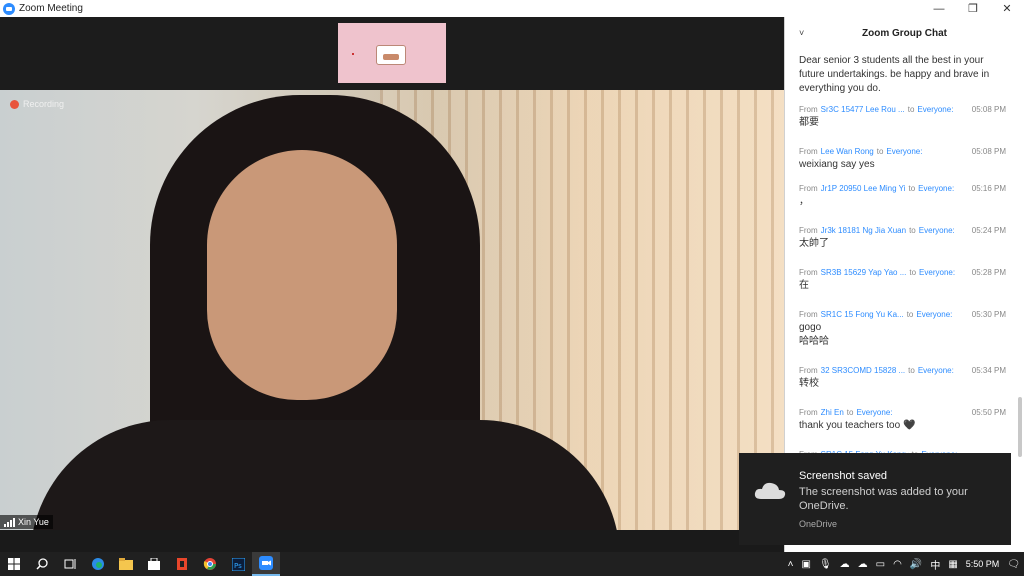 This screenshot has width=1024, height=576. Describe the element at coordinates (810, 327) in the screenshot. I see `chat-message-text: gogo` at that location.